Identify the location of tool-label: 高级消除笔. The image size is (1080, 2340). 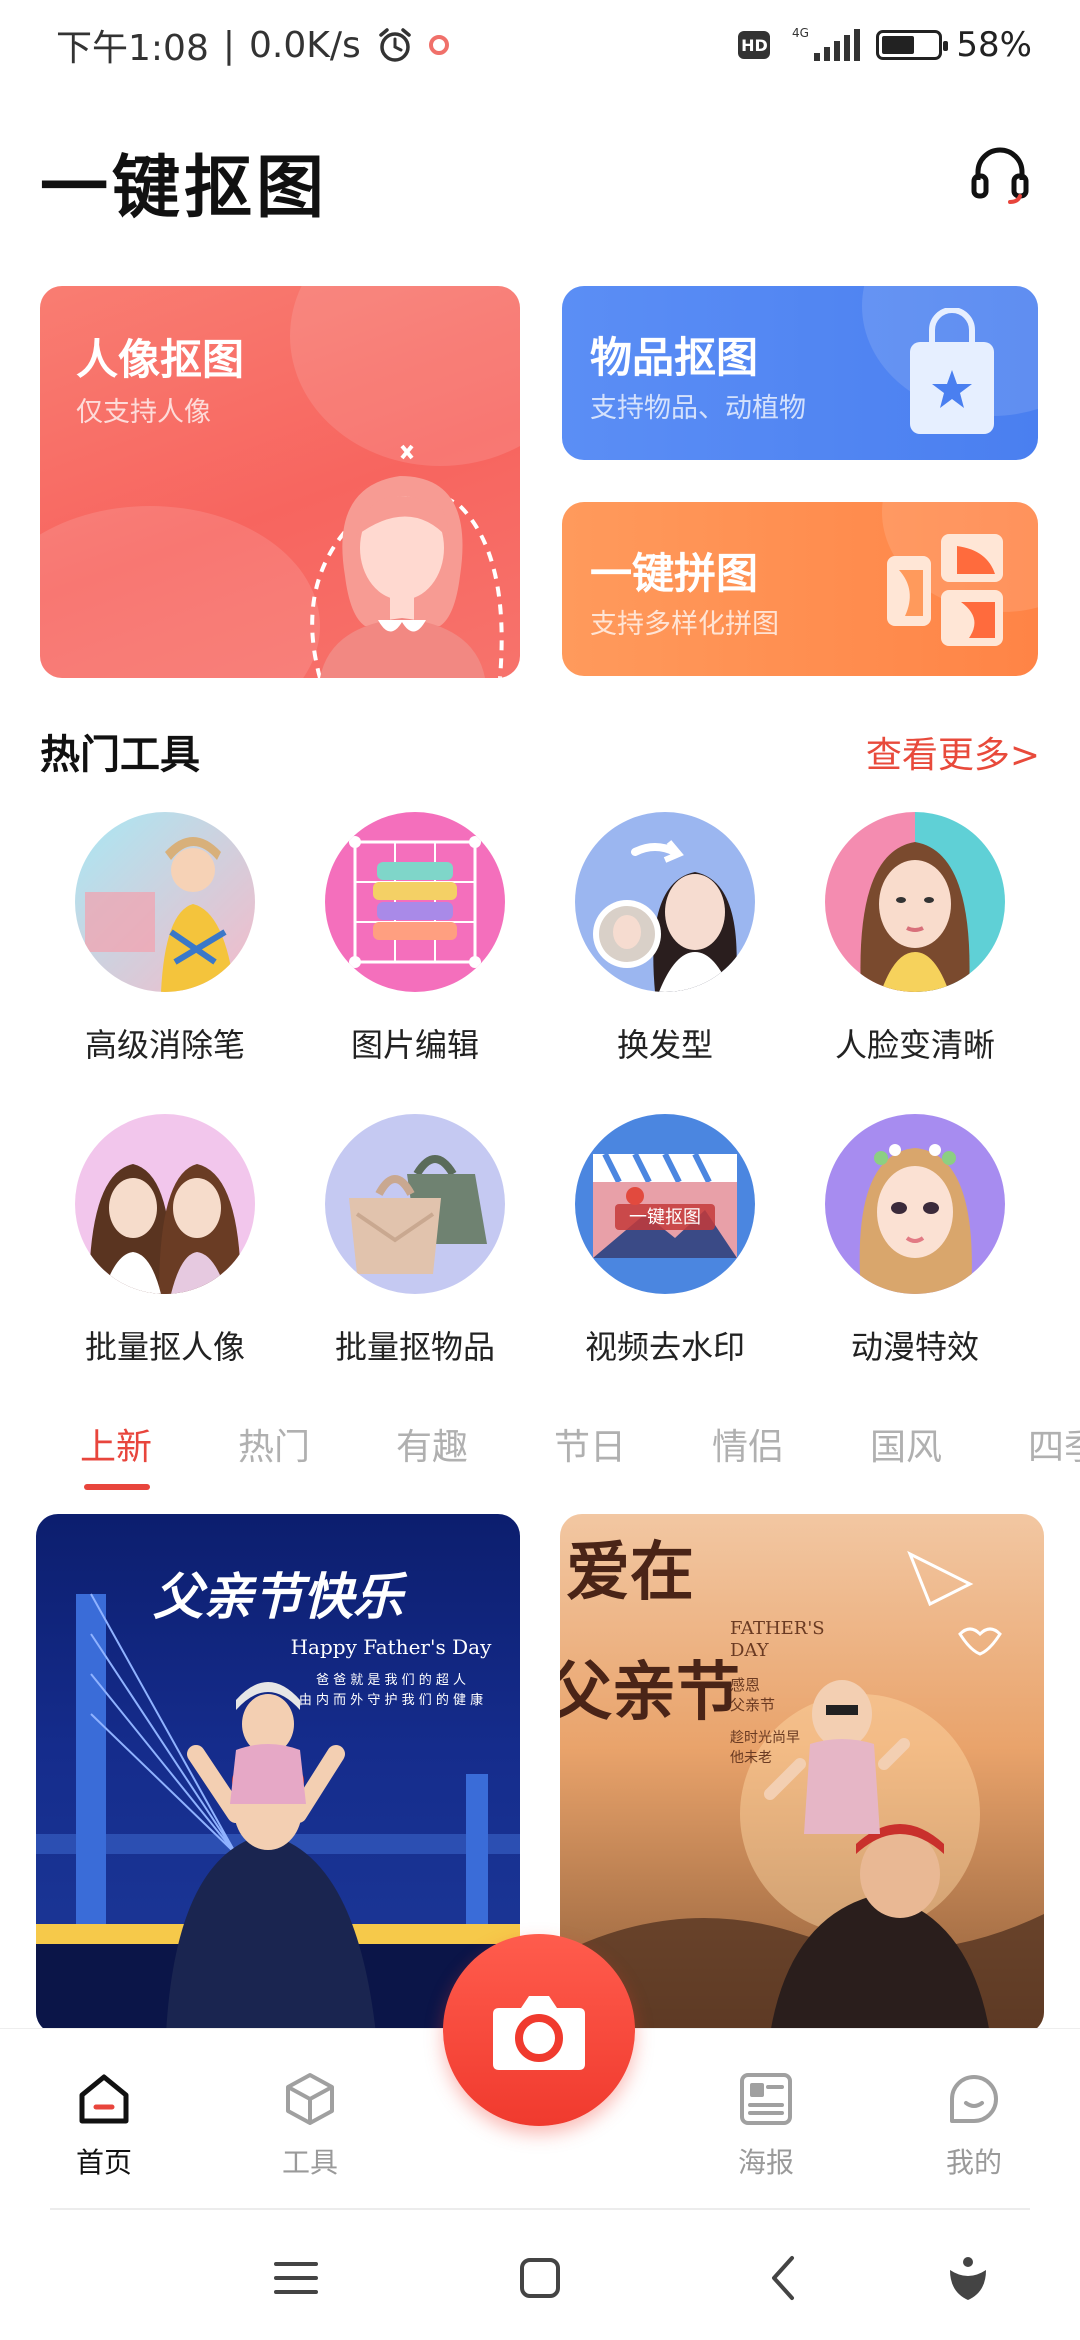
(164, 1045).